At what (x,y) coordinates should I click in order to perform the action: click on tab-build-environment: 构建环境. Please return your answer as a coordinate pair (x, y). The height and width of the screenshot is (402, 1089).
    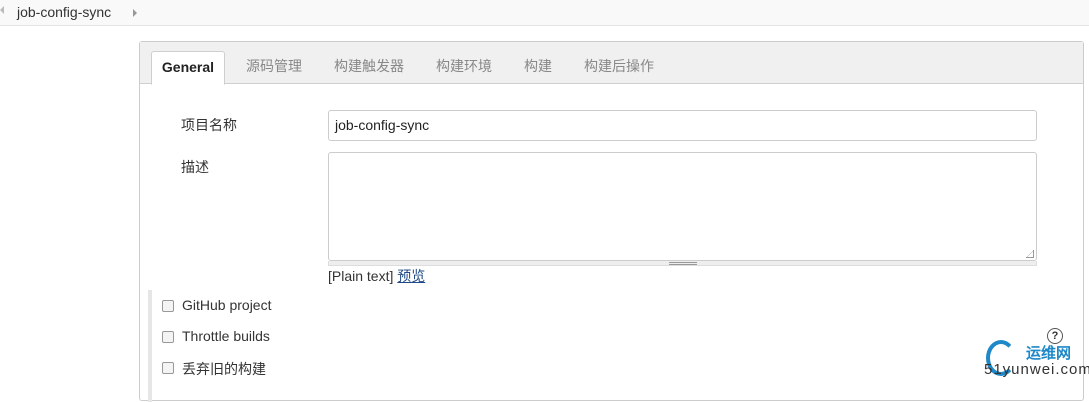
    Looking at the image, I should click on (464, 67).